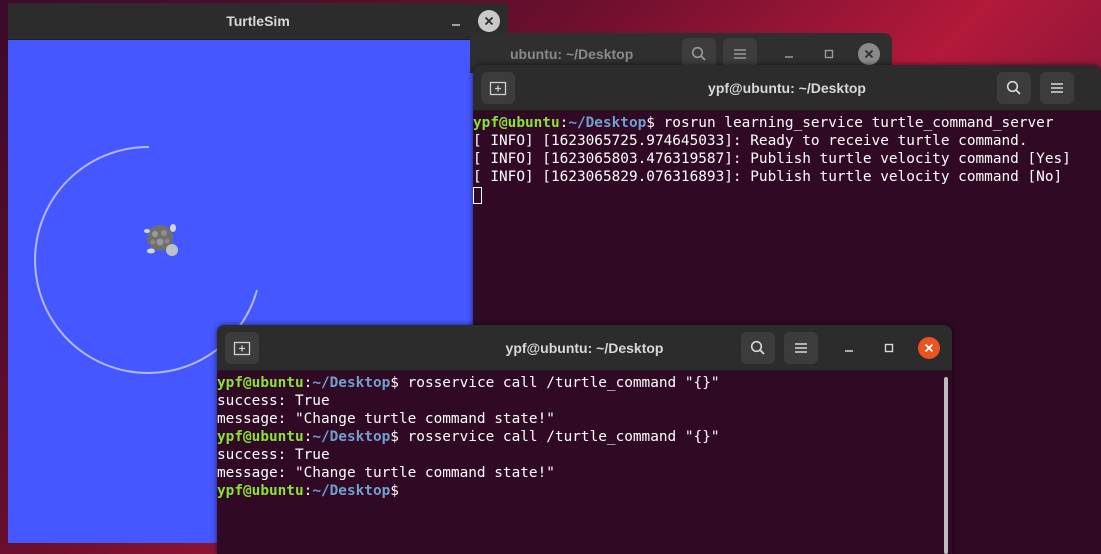  I want to click on turtle-icon, so click(161, 240).